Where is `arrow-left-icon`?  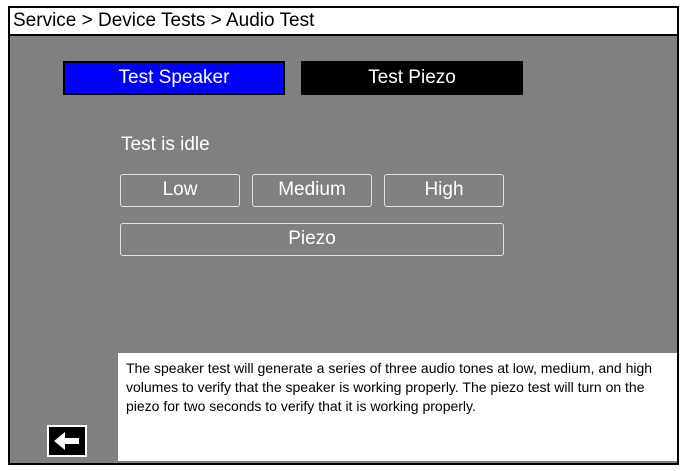
arrow-left-icon is located at coordinates (67, 441).